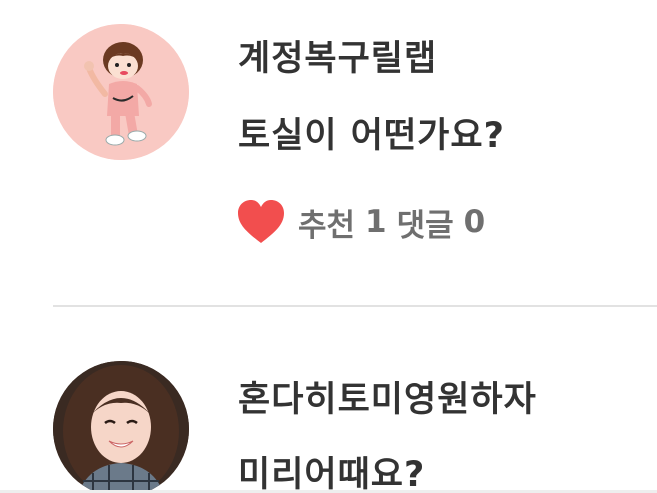 Image resolution: width=657 pixels, height=493 pixels. What do you see at coordinates (327, 225) in the screenshot?
I see `like-label: 추천` at bounding box center [327, 225].